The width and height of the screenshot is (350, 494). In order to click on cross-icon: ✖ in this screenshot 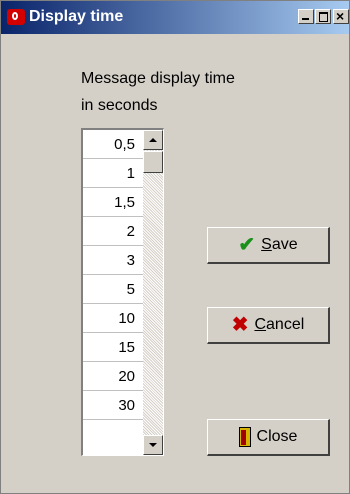, I will do `click(240, 325)`.